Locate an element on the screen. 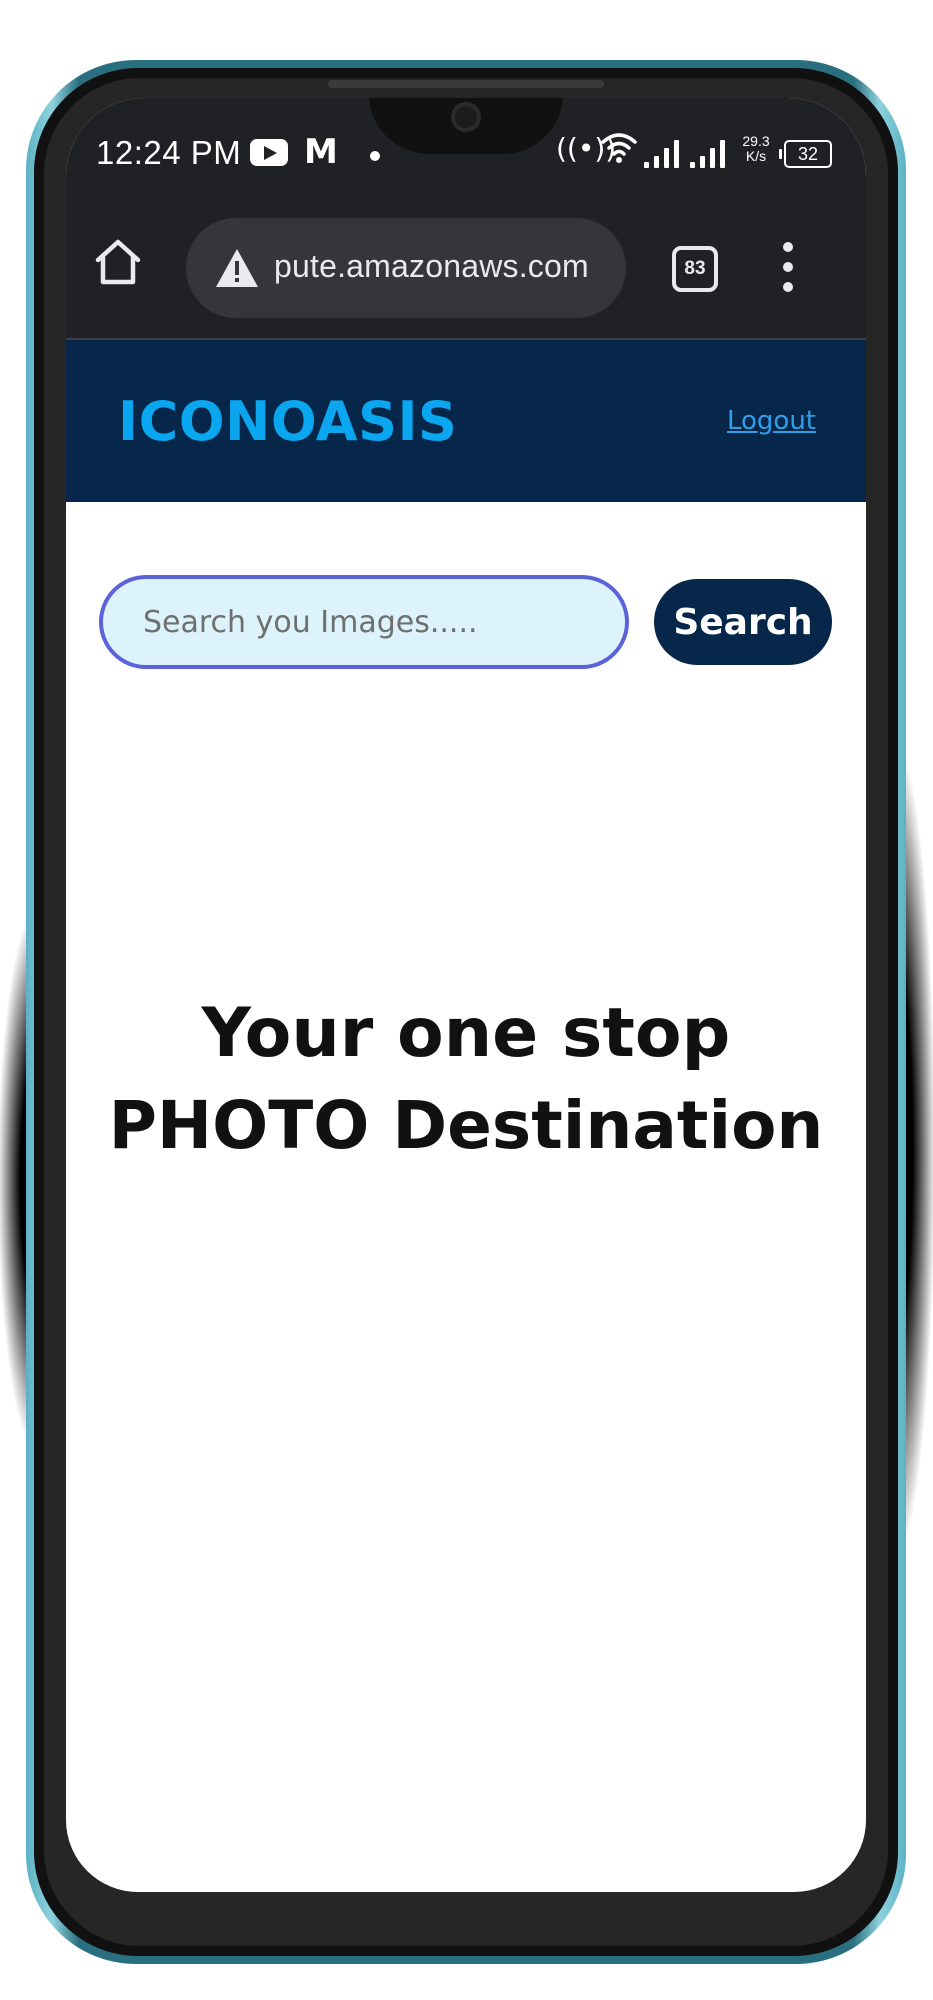 Image resolution: width=933 pixels, height=2000 pixels. network-speed: 29.3 K/s is located at coordinates (756, 149).